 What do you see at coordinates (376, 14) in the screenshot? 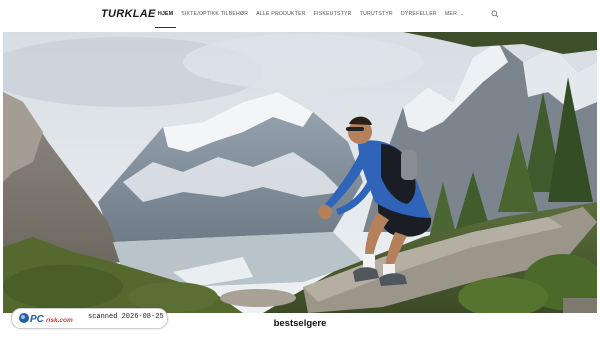
I see `nav-item-turutstyr: TURUTSTYR` at bounding box center [376, 14].